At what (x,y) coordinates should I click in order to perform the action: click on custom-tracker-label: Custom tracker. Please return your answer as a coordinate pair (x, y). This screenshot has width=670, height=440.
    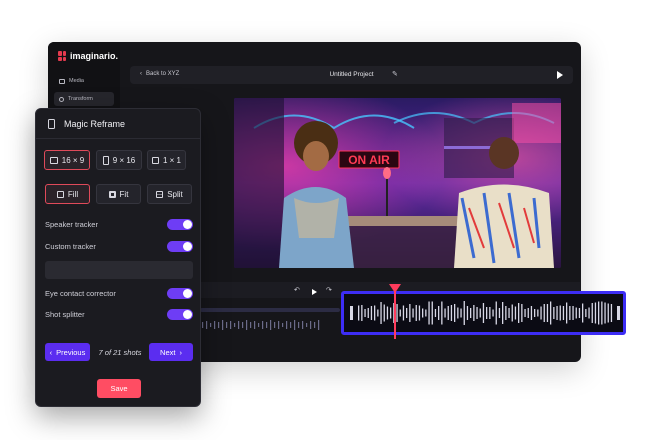
    Looking at the image, I should click on (70, 246).